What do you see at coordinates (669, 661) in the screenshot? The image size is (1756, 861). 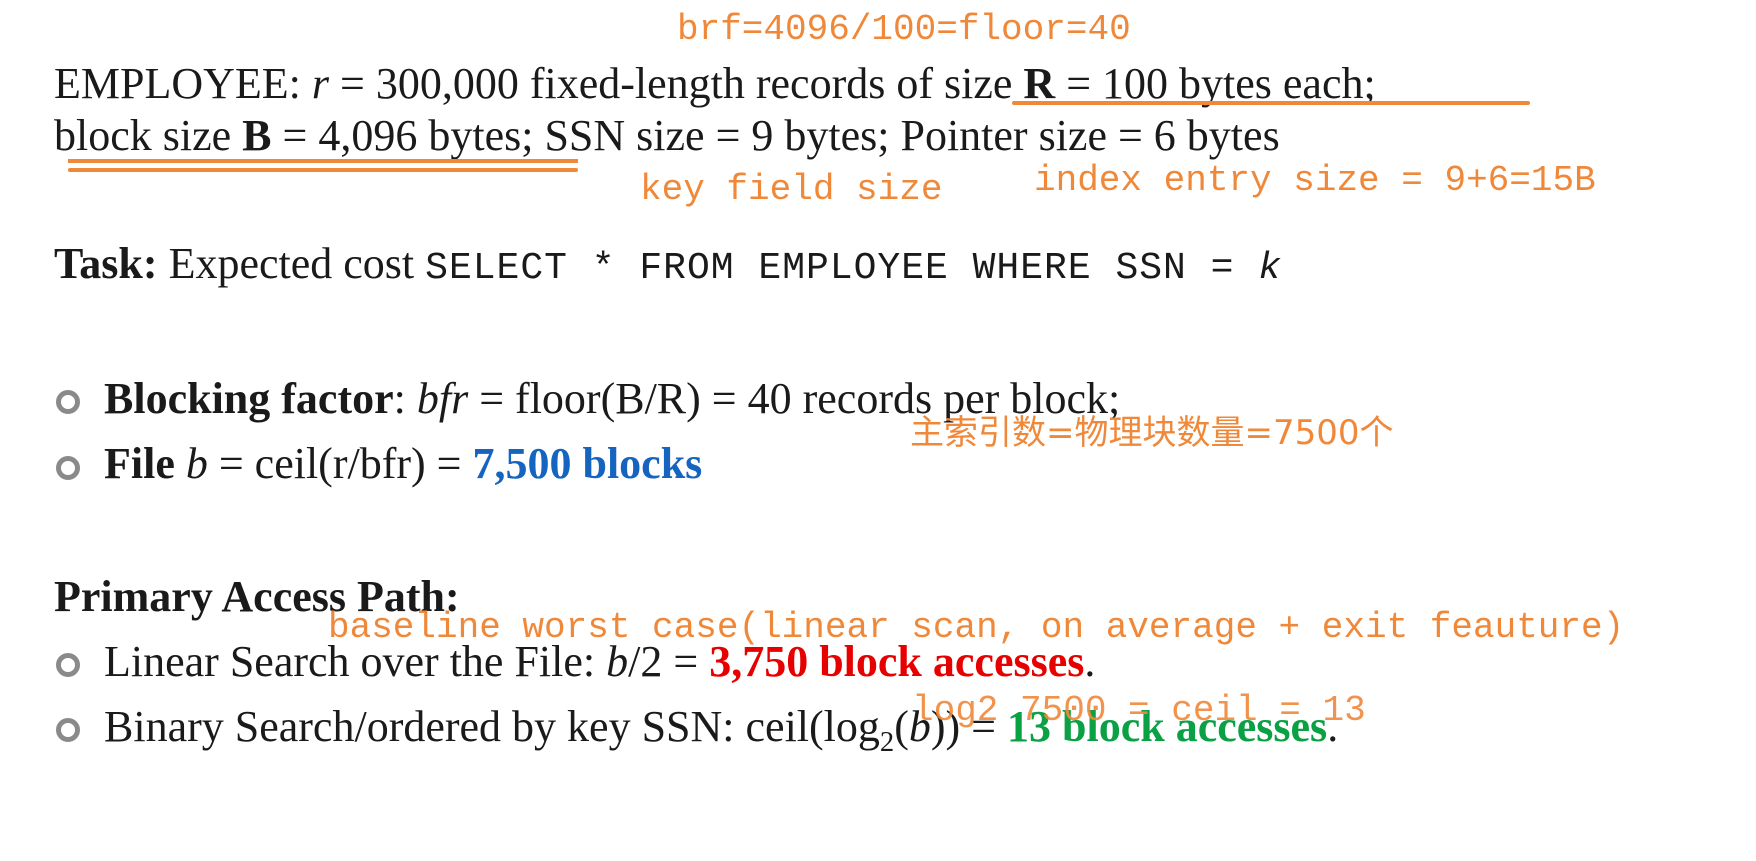 I see `linear-div: /2 =` at bounding box center [669, 661].